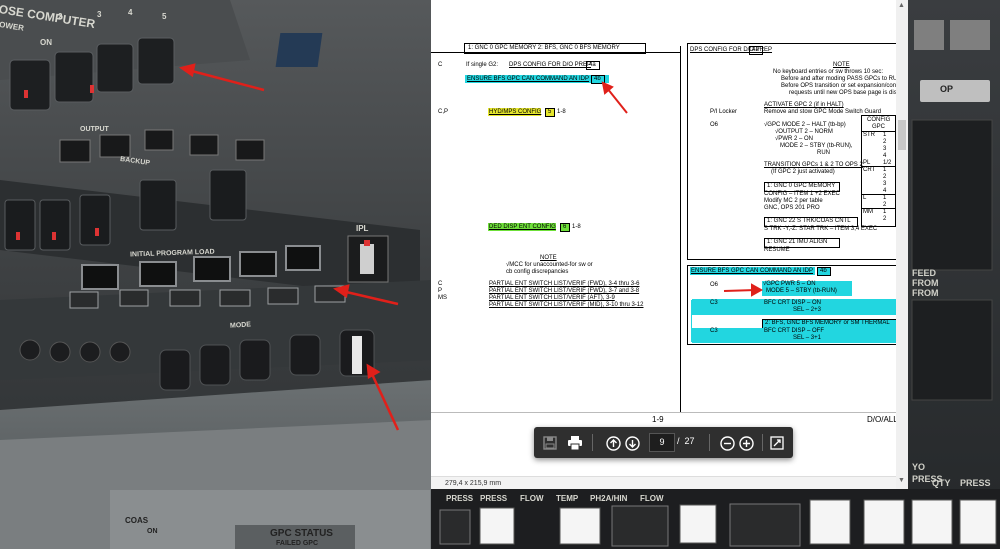 The image size is (1000, 549). I want to click on gauge-label-press-1: PRESS, so click(460, 498).